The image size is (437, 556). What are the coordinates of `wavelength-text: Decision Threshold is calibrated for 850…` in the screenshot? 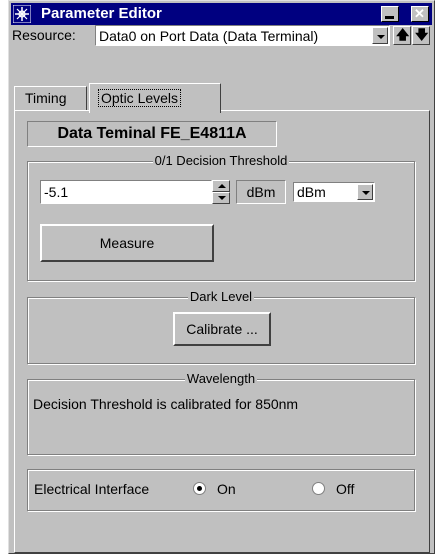 It's located at (166, 404).